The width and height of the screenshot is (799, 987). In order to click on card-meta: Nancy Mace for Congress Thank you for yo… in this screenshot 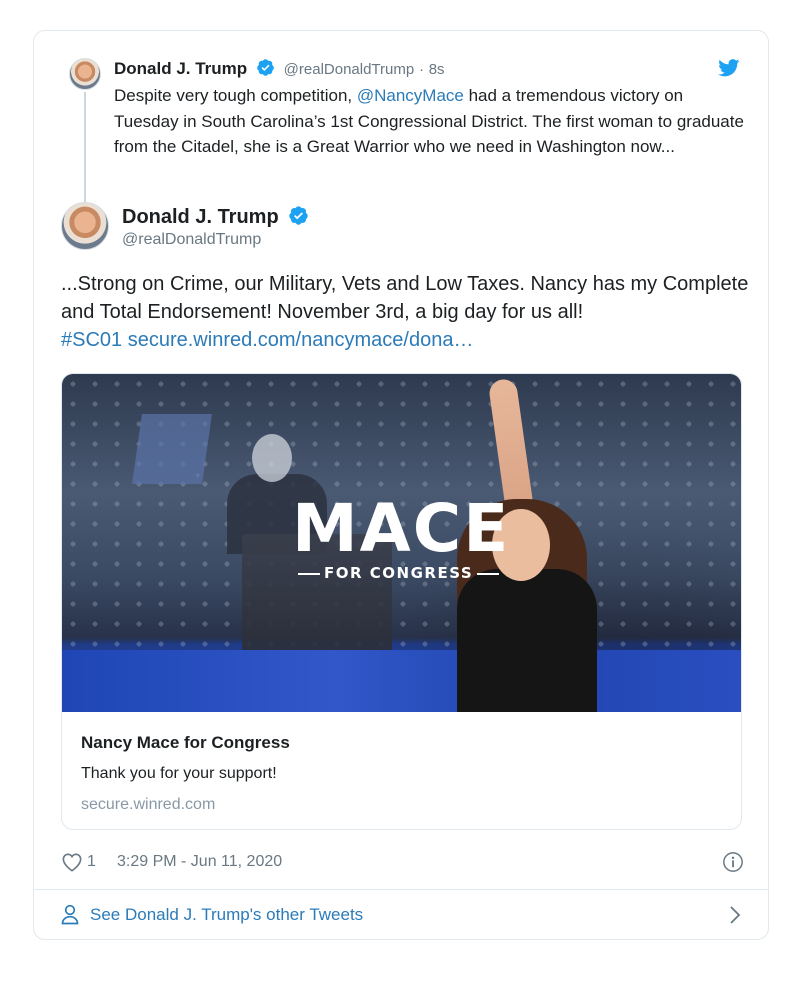, I will do `click(401, 764)`.